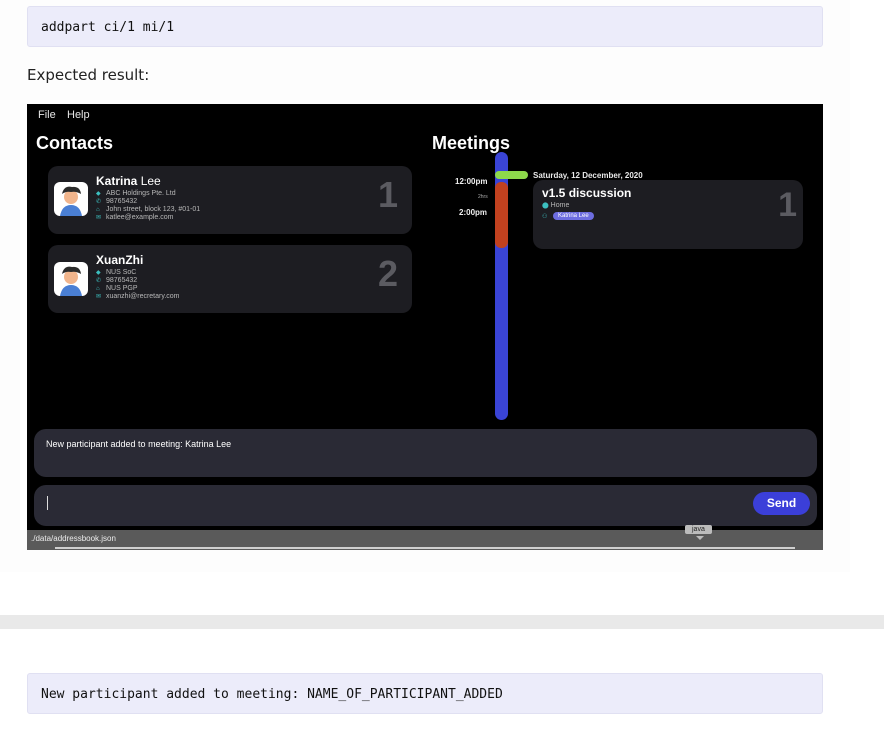 The height and width of the screenshot is (730, 884). I want to click on expected-result-label: Expected result:, so click(88, 75).